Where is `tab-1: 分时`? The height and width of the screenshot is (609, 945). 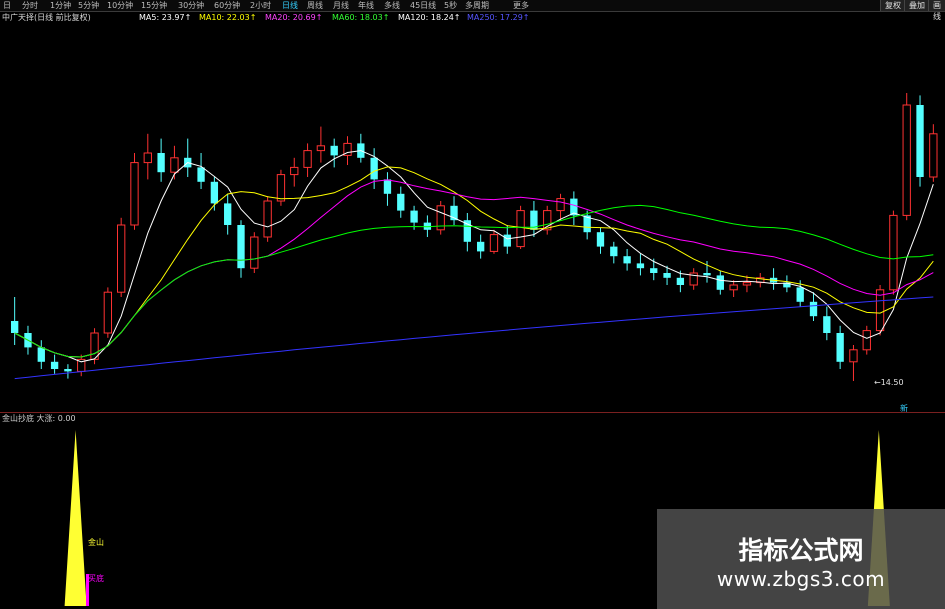 tab-1: 分时 is located at coordinates (30, 5).